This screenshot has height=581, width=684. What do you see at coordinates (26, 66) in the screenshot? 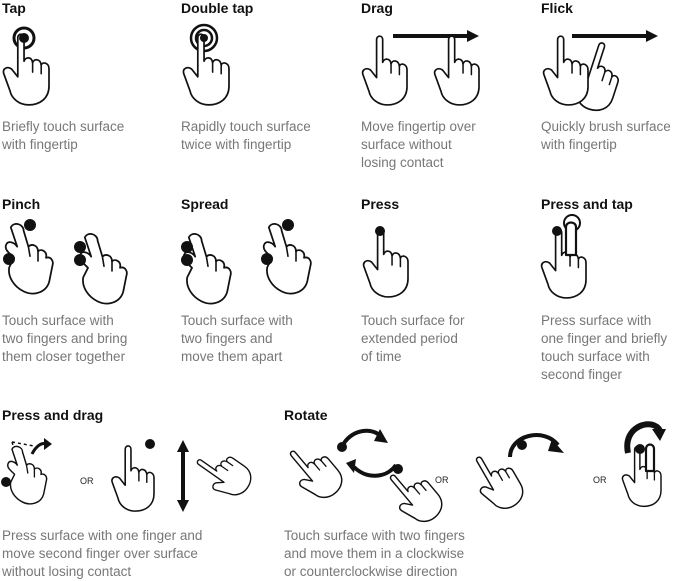
I see `tap-gesture-icon` at bounding box center [26, 66].